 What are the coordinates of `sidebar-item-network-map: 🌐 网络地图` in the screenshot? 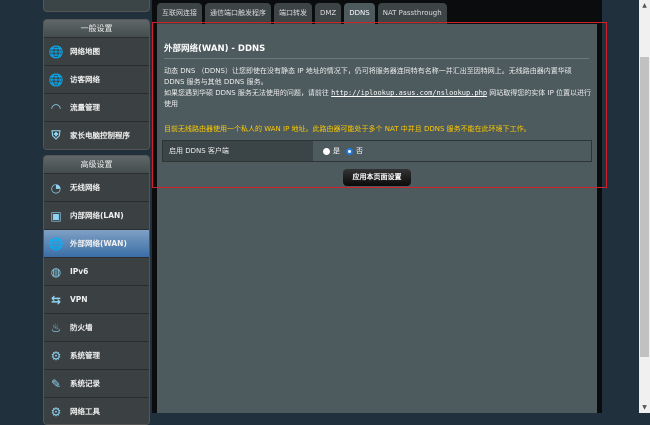 It's located at (96, 51).